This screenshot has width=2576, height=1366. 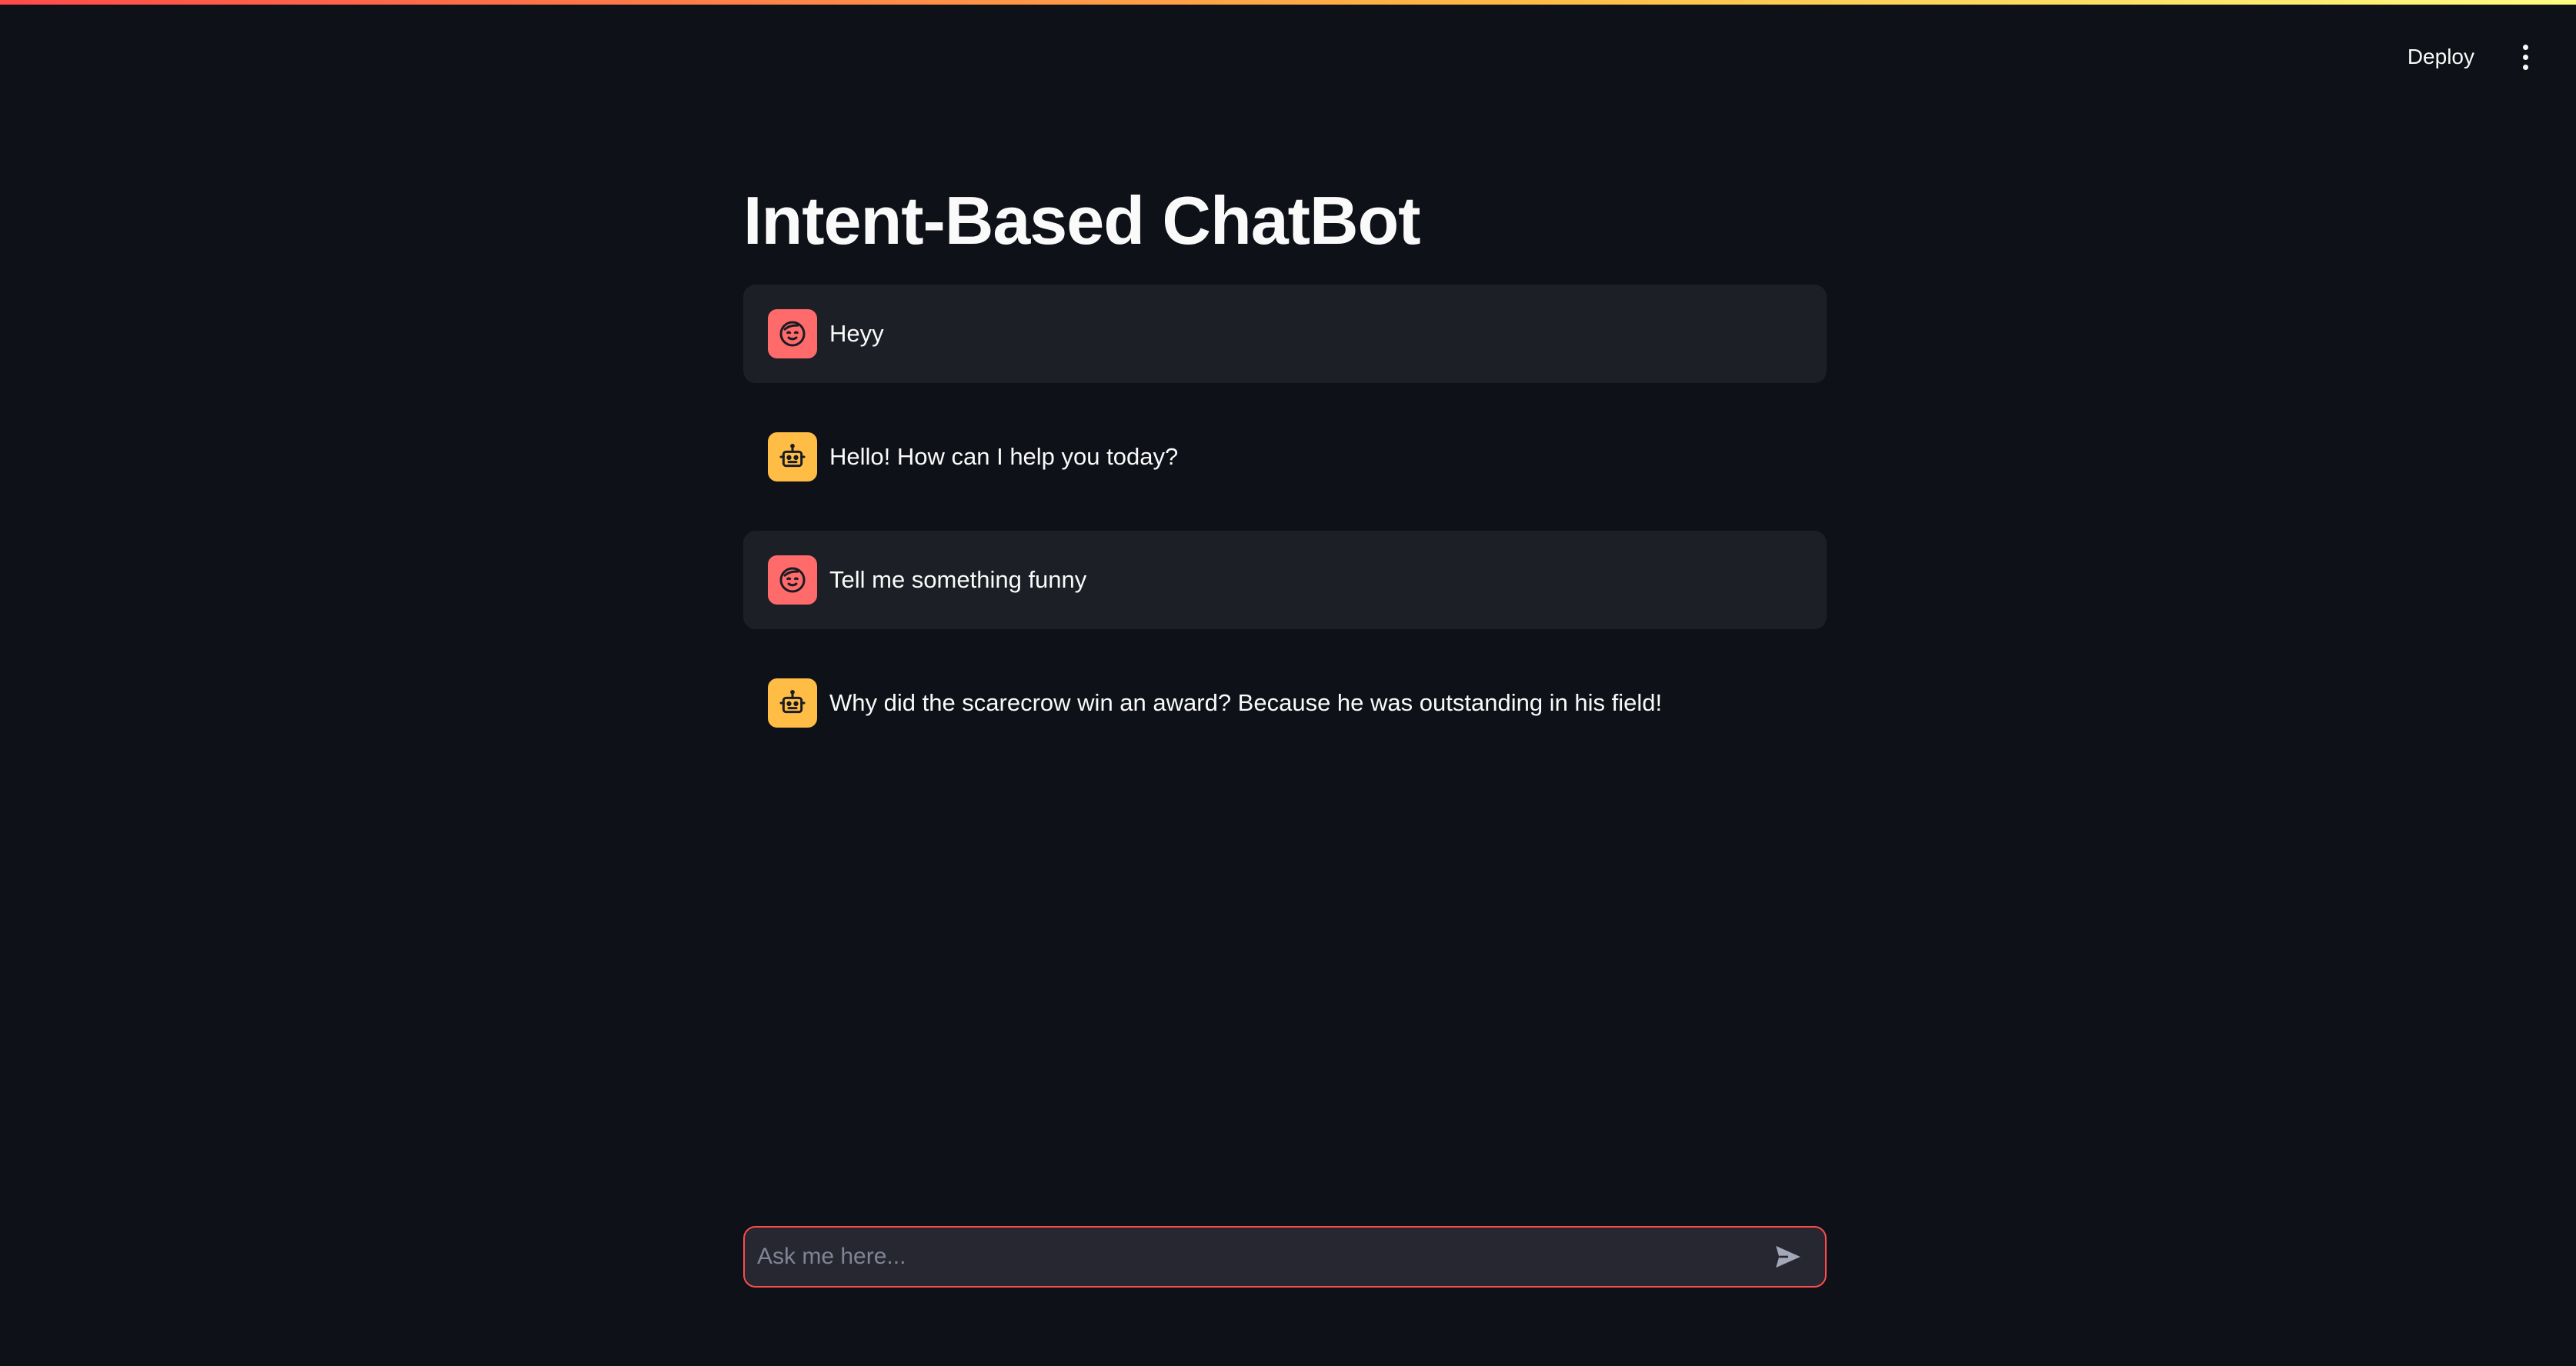 I want to click on send-icon, so click(x=1789, y=1256).